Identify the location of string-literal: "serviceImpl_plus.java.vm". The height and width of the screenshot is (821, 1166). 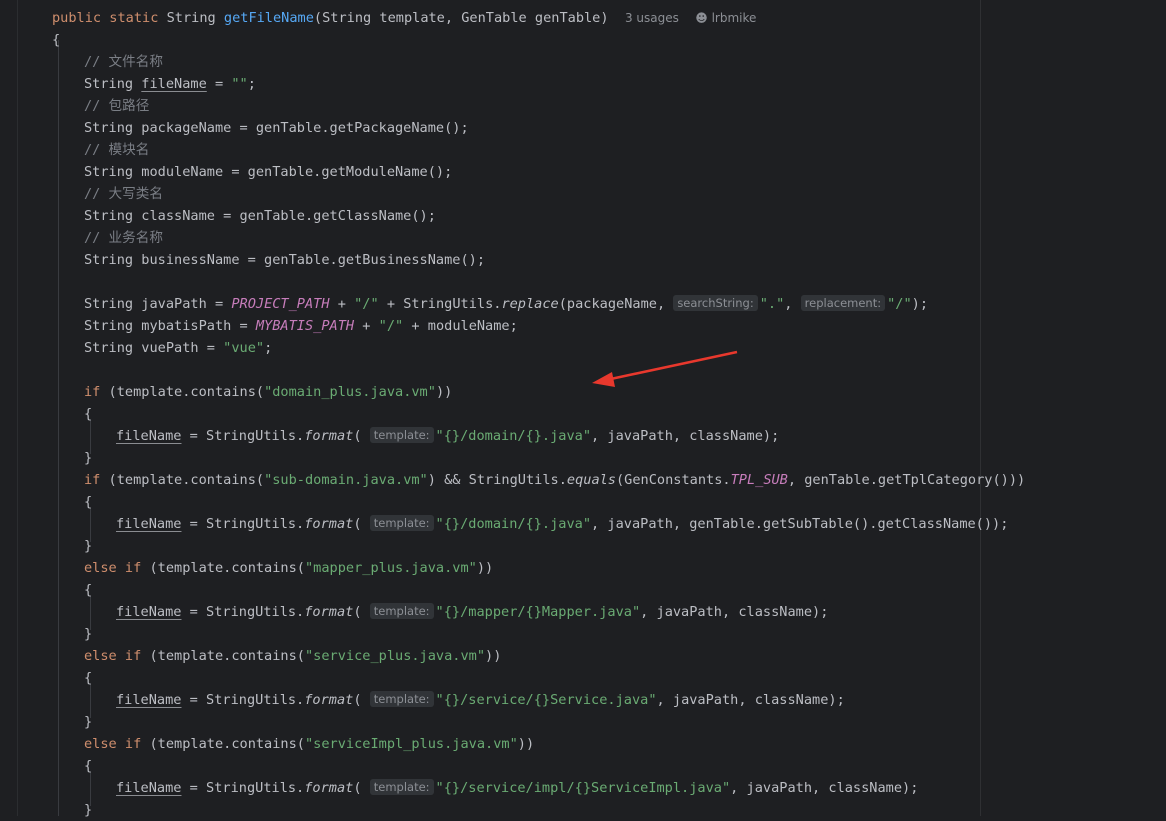
(411, 744).